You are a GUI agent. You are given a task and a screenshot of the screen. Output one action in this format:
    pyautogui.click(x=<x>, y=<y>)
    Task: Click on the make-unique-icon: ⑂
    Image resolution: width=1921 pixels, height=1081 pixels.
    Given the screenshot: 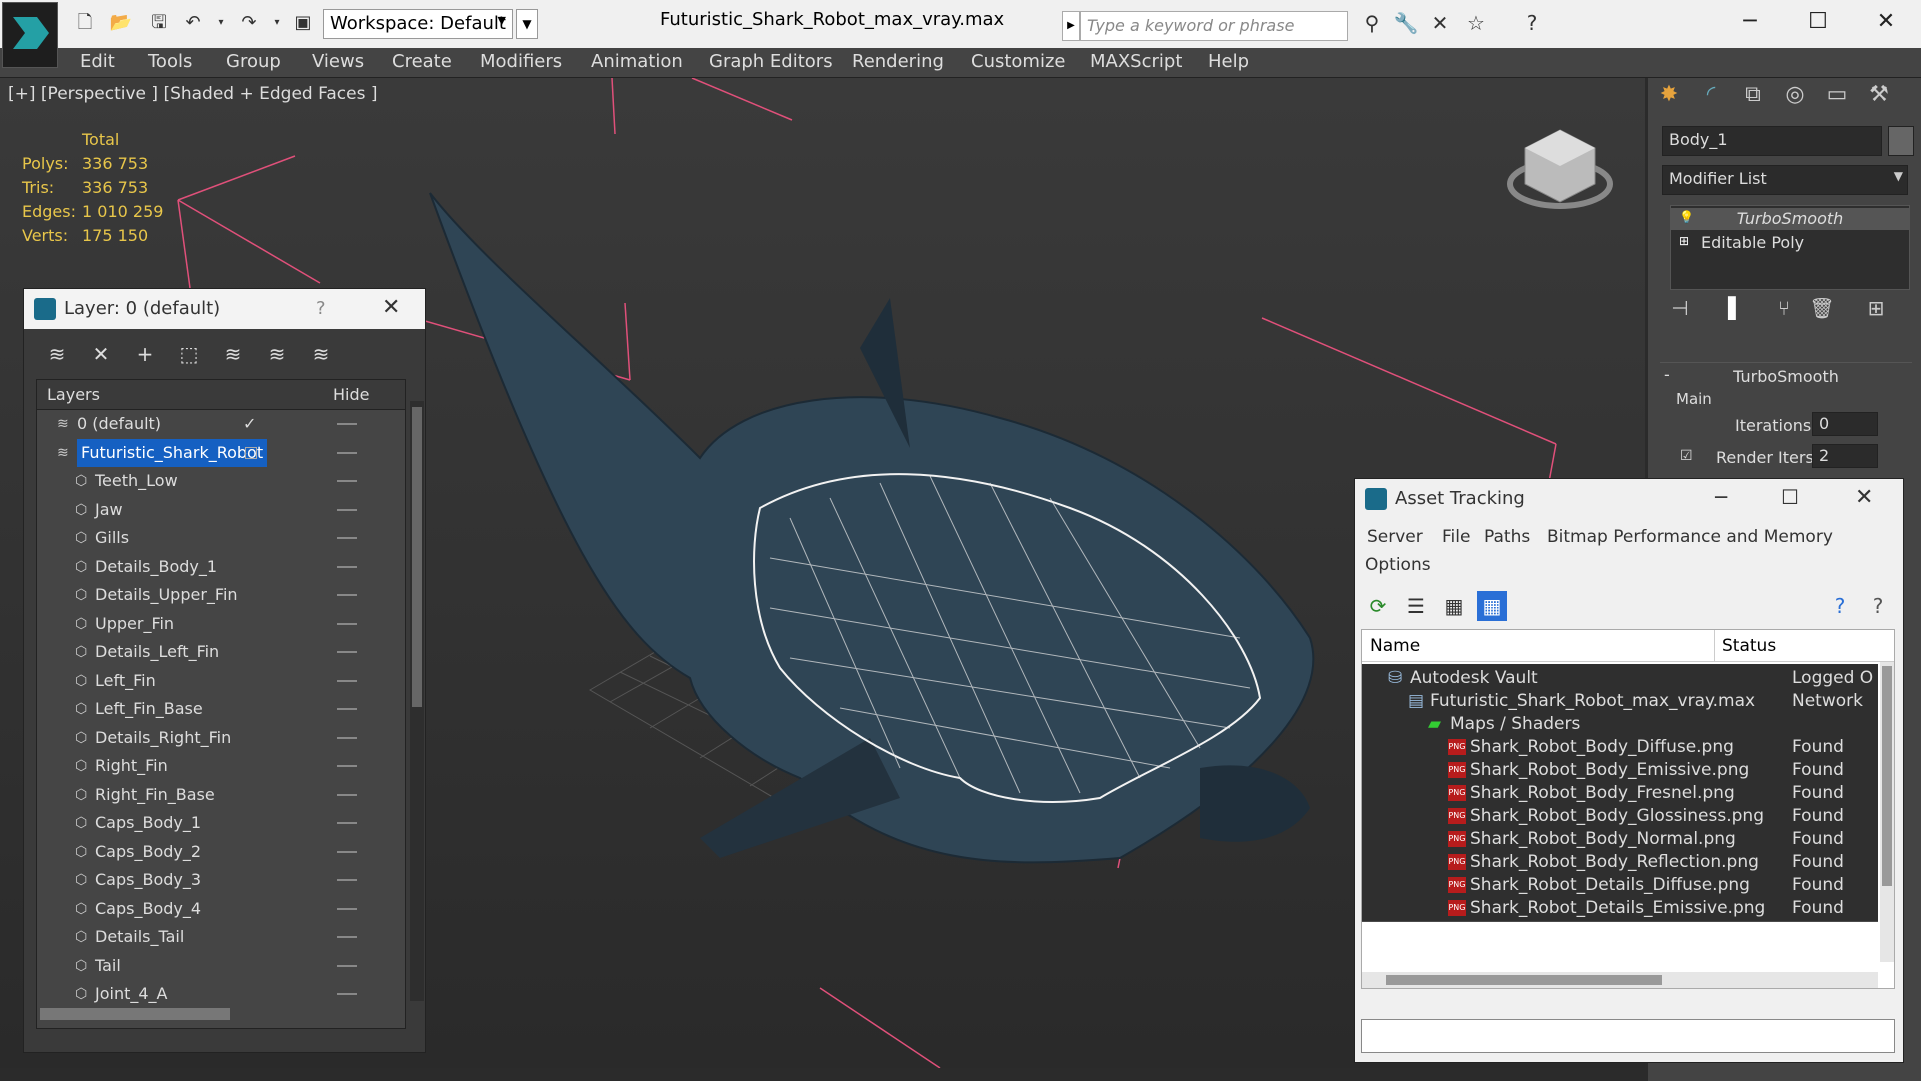 What is the action you would take?
    pyautogui.click(x=1784, y=310)
    